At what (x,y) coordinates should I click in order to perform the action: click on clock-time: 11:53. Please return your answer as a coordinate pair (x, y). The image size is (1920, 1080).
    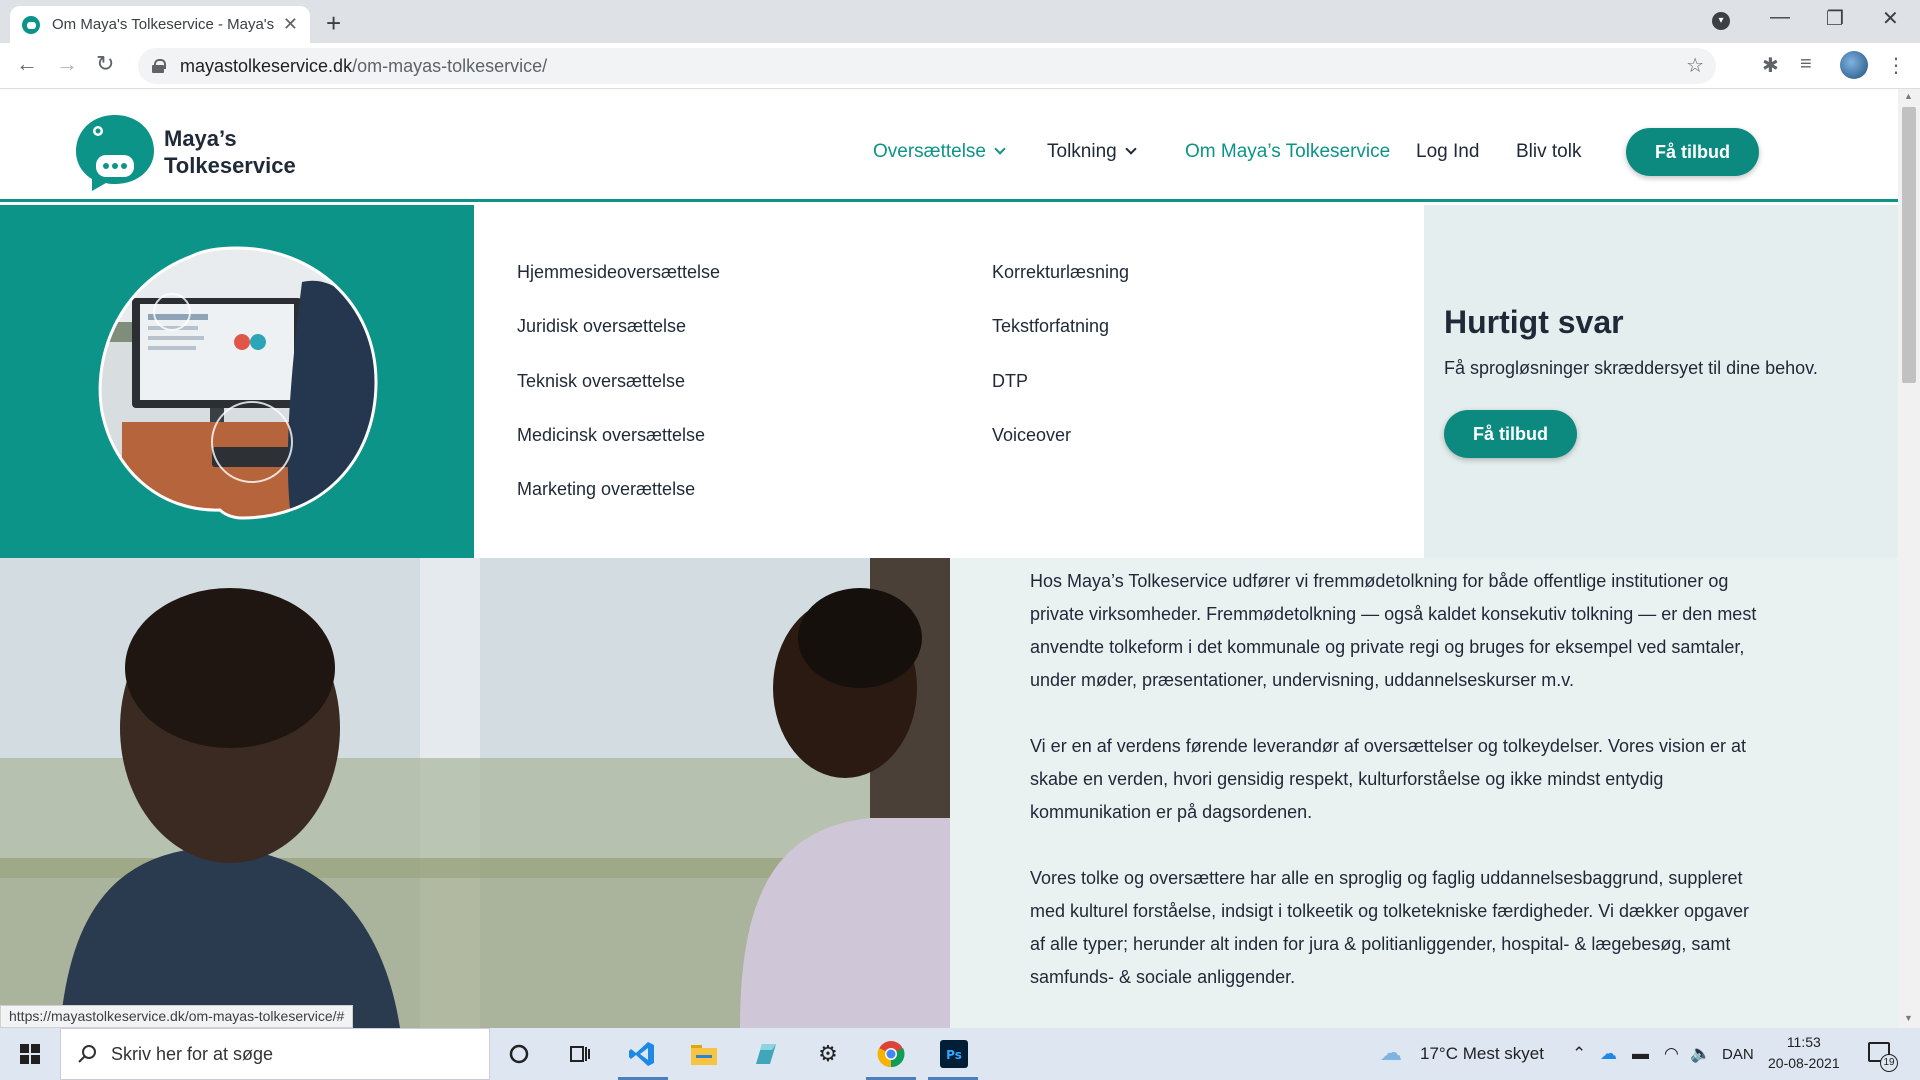
    Looking at the image, I should click on (1803, 1042).